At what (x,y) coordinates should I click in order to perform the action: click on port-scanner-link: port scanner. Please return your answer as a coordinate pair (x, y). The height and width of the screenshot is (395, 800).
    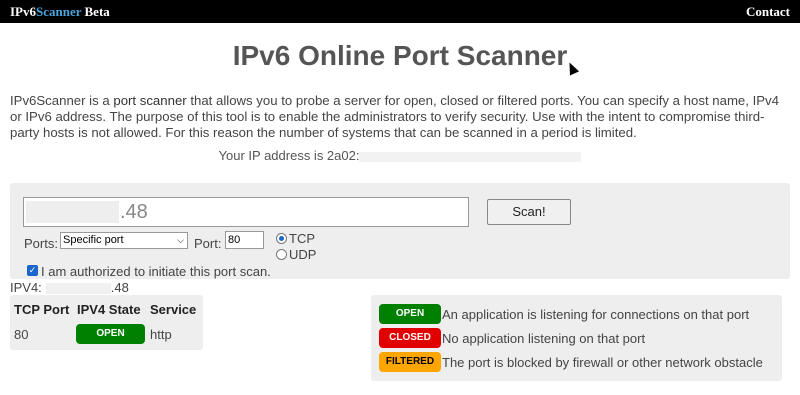
    Looking at the image, I should click on (149, 100).